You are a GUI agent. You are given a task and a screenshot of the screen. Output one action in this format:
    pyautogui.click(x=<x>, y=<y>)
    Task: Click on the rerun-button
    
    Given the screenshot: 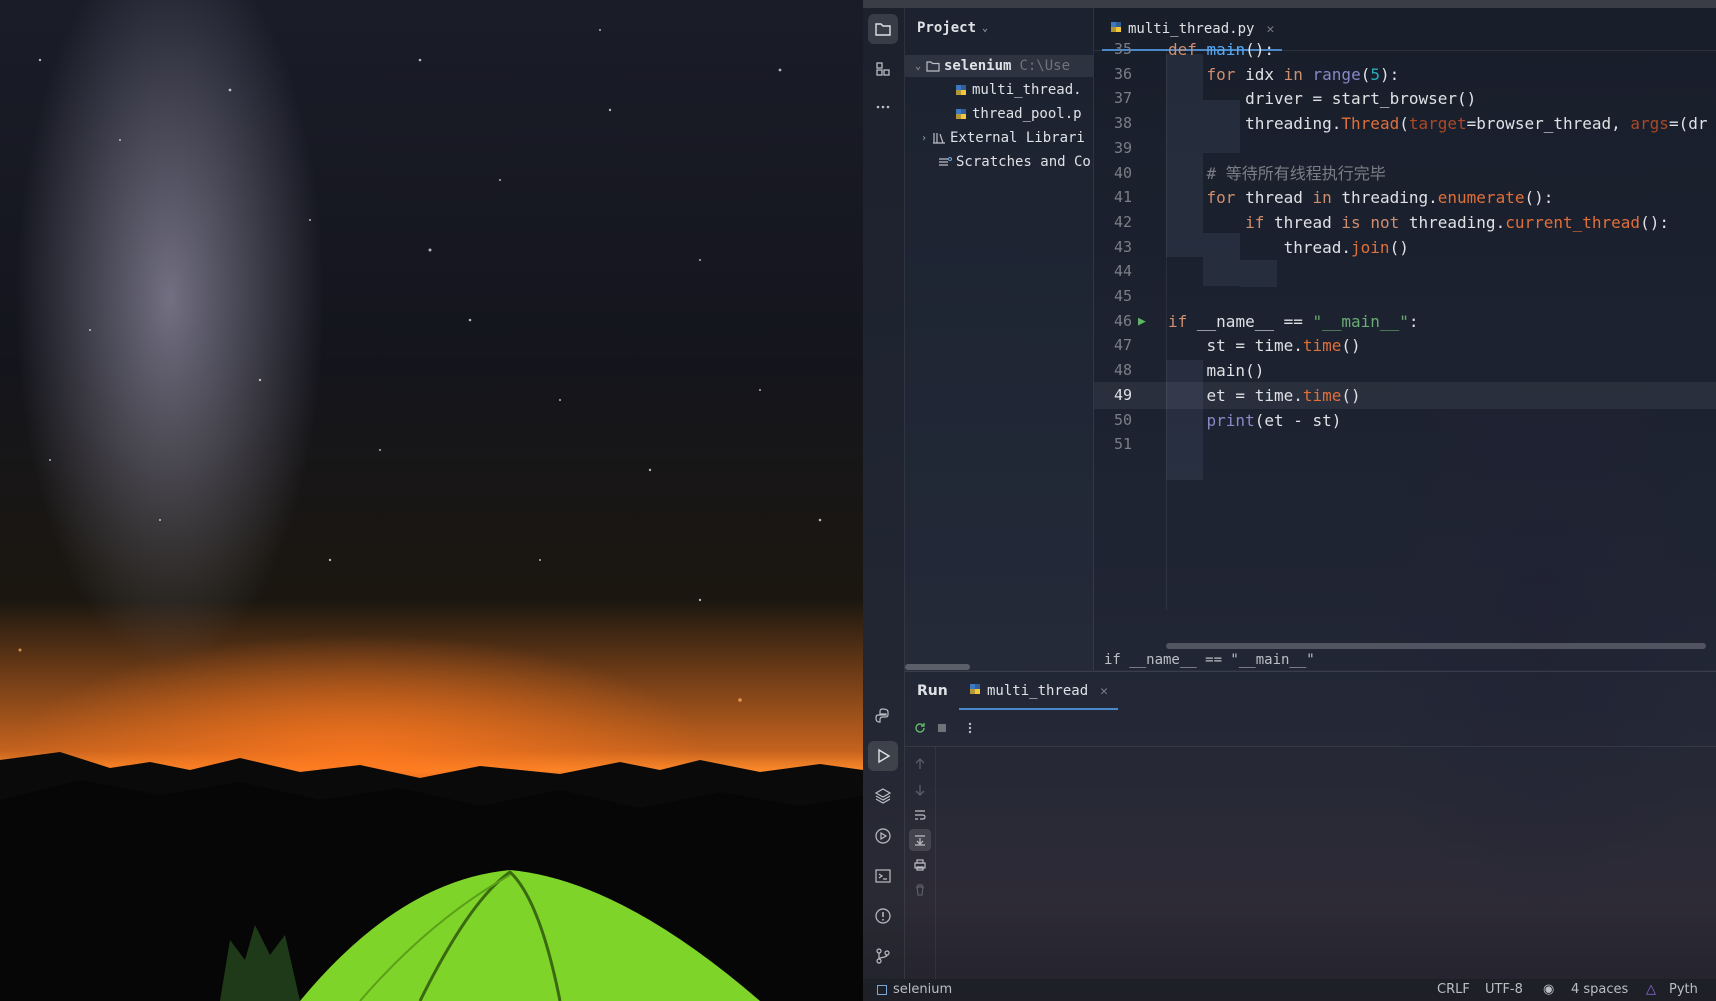 What is the action you would take?
    pyautogui.click(x=920, y=728)
    